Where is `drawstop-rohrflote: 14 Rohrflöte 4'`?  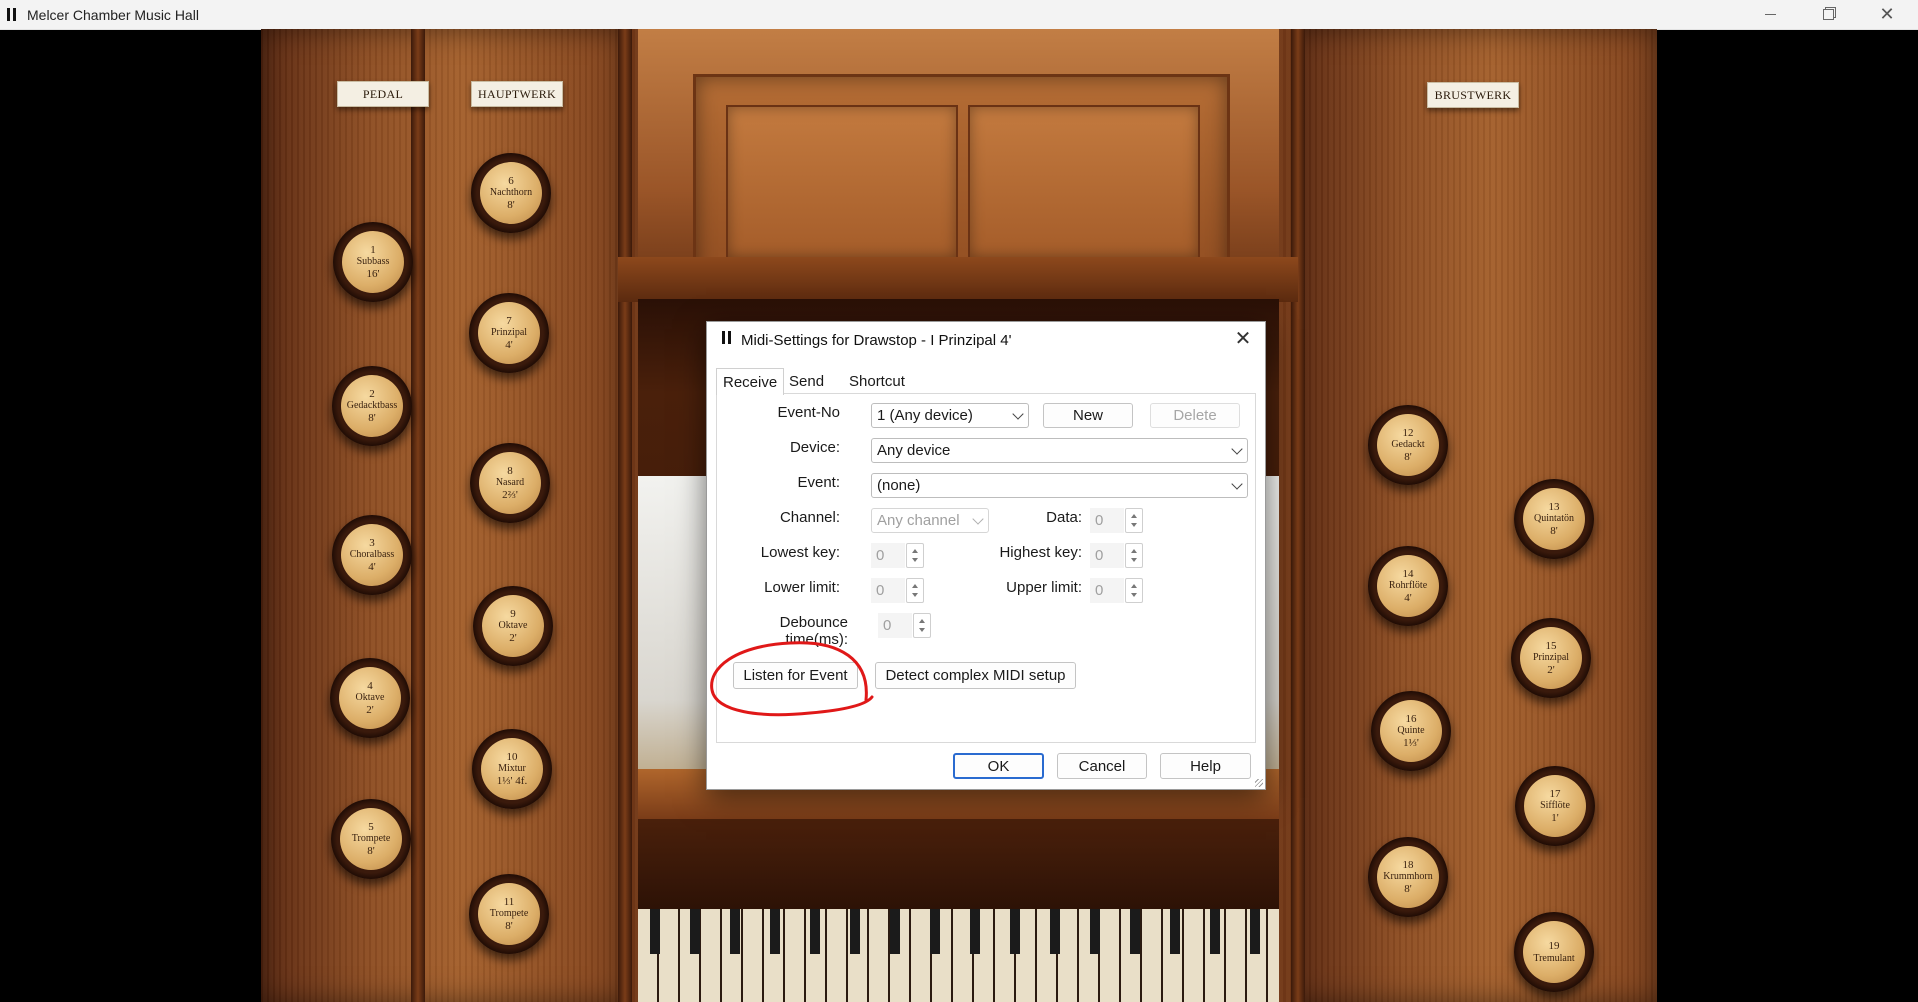 drawstop-rohrflote: 14 Rohrflöte 4' is located at coordinates (1408, 586).